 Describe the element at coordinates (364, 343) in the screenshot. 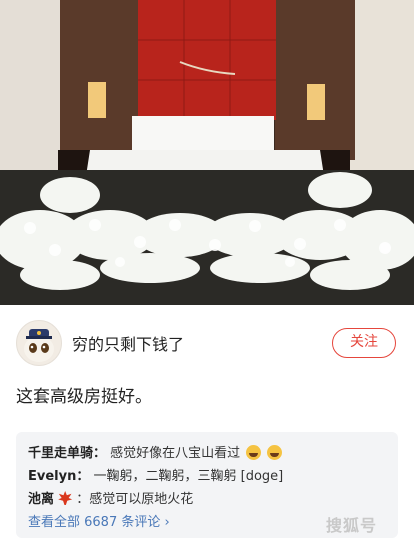

I see `follow-button: 关注` at that location.